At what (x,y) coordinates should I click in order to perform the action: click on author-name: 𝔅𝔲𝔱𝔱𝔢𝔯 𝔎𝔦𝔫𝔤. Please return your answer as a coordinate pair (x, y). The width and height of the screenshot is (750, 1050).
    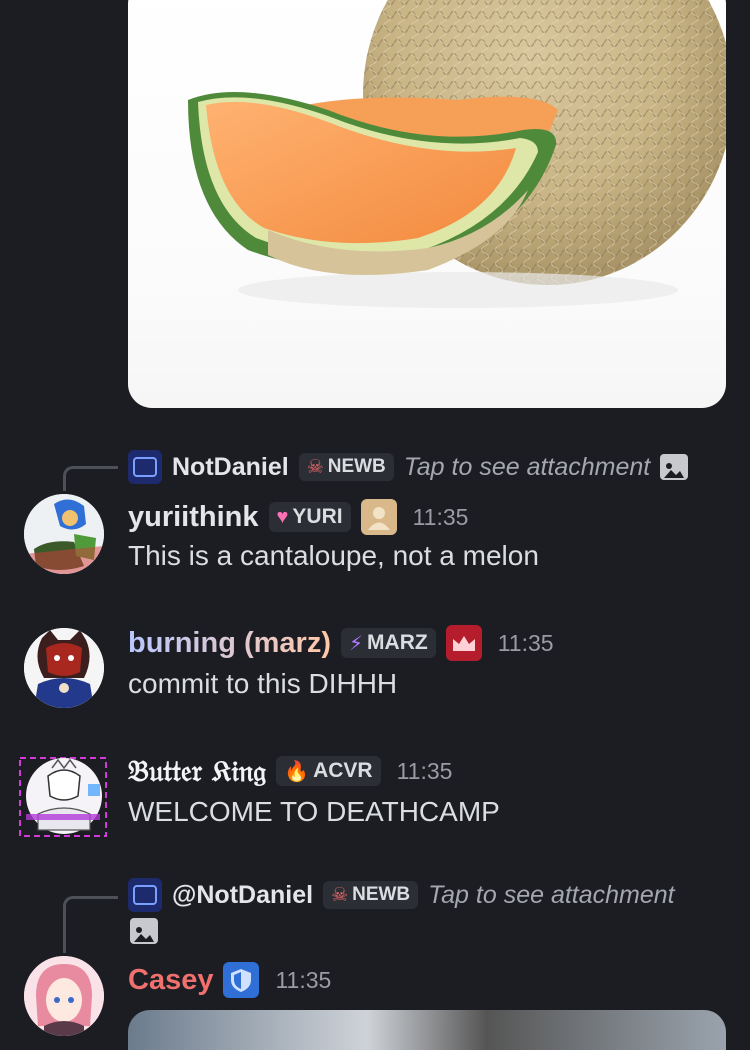
    Looking at the image, I should click on (197, 771).